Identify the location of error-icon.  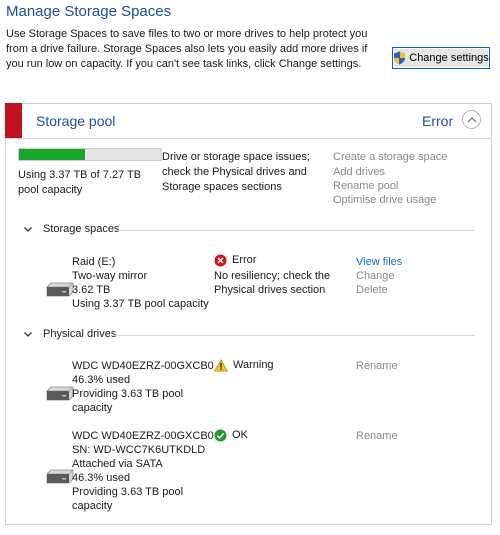
(220, 260).